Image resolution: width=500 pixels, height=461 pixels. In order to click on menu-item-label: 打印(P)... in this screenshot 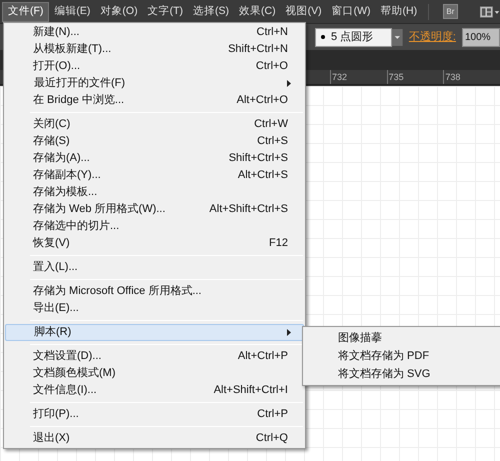, I will do `click(56, 414)`.